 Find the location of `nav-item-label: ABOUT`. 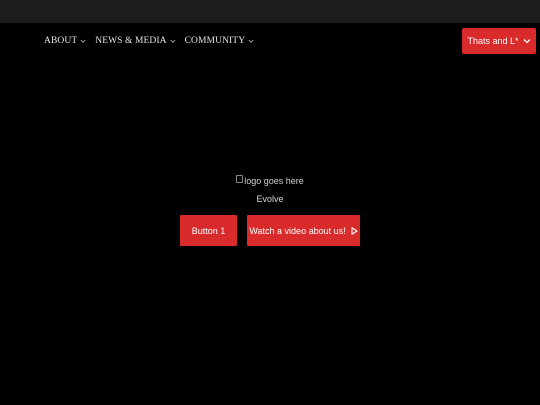

nav-item-label: ABOUT is located at coordinates (61, 41).